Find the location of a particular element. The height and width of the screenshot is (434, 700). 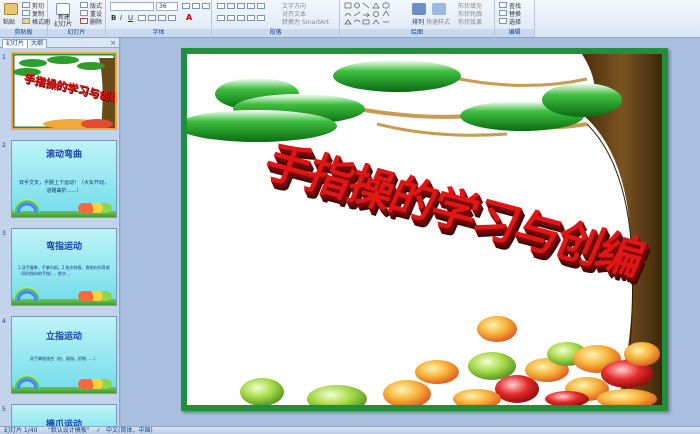

line-spacing-icon is located at coordinates (261, 6).